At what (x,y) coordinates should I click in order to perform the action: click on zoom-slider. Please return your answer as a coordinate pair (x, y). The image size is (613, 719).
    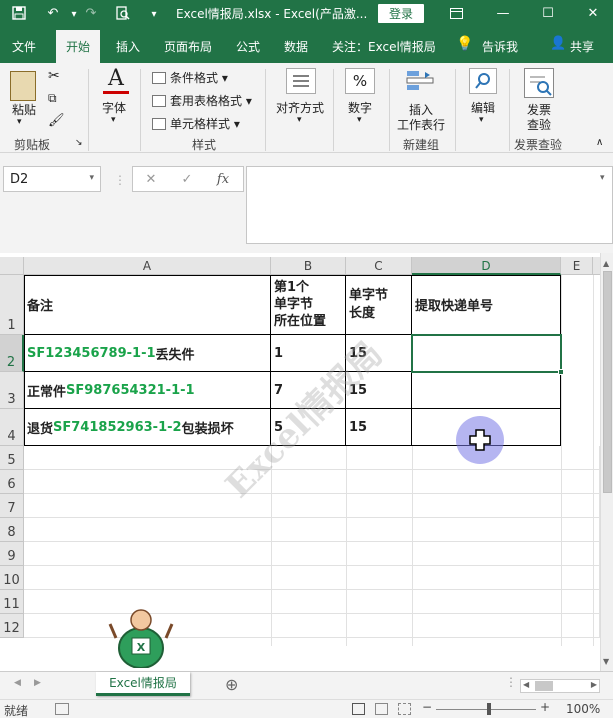
    Looking at the image, I should click on (486, 709).